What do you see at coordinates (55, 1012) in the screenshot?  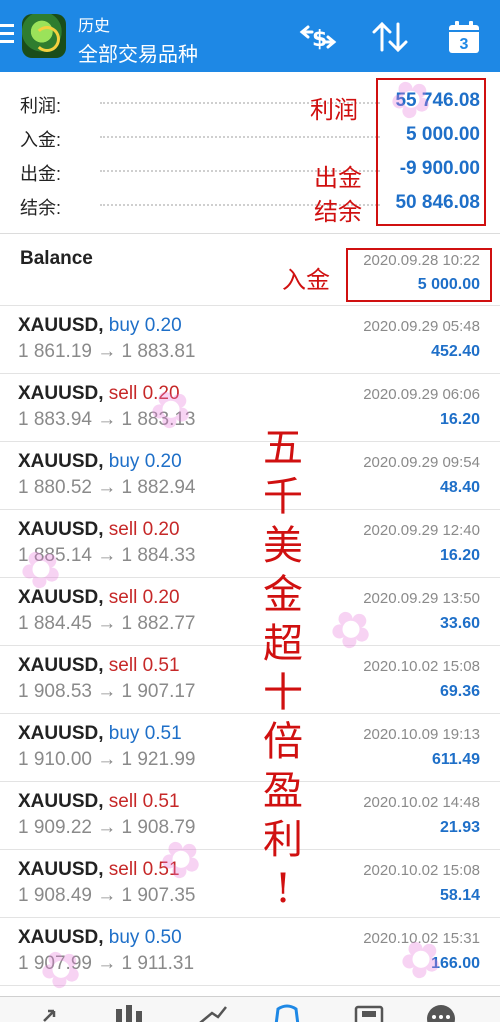 I see `quotes-icon` at bounding box center [55, 1012].